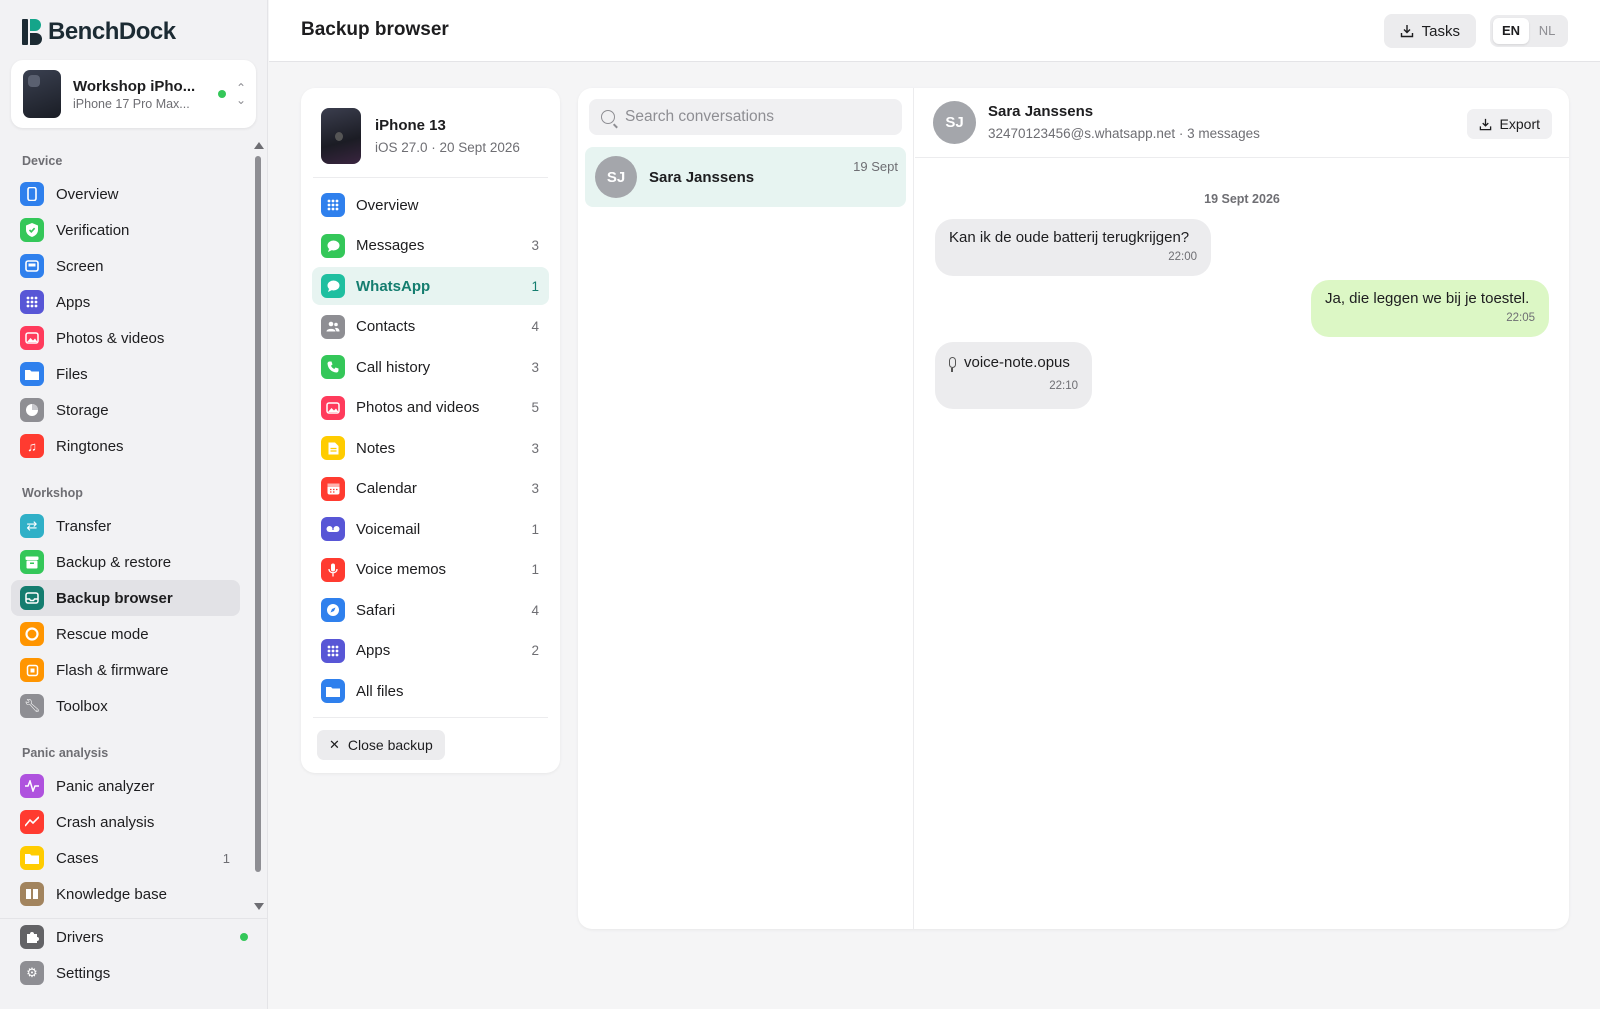 Image resolution: width=1600 pixels, height=1009 pixels. Describe the element at coordinates (32, 230) in the screenshot. I see `shield-check-icon` at that location.